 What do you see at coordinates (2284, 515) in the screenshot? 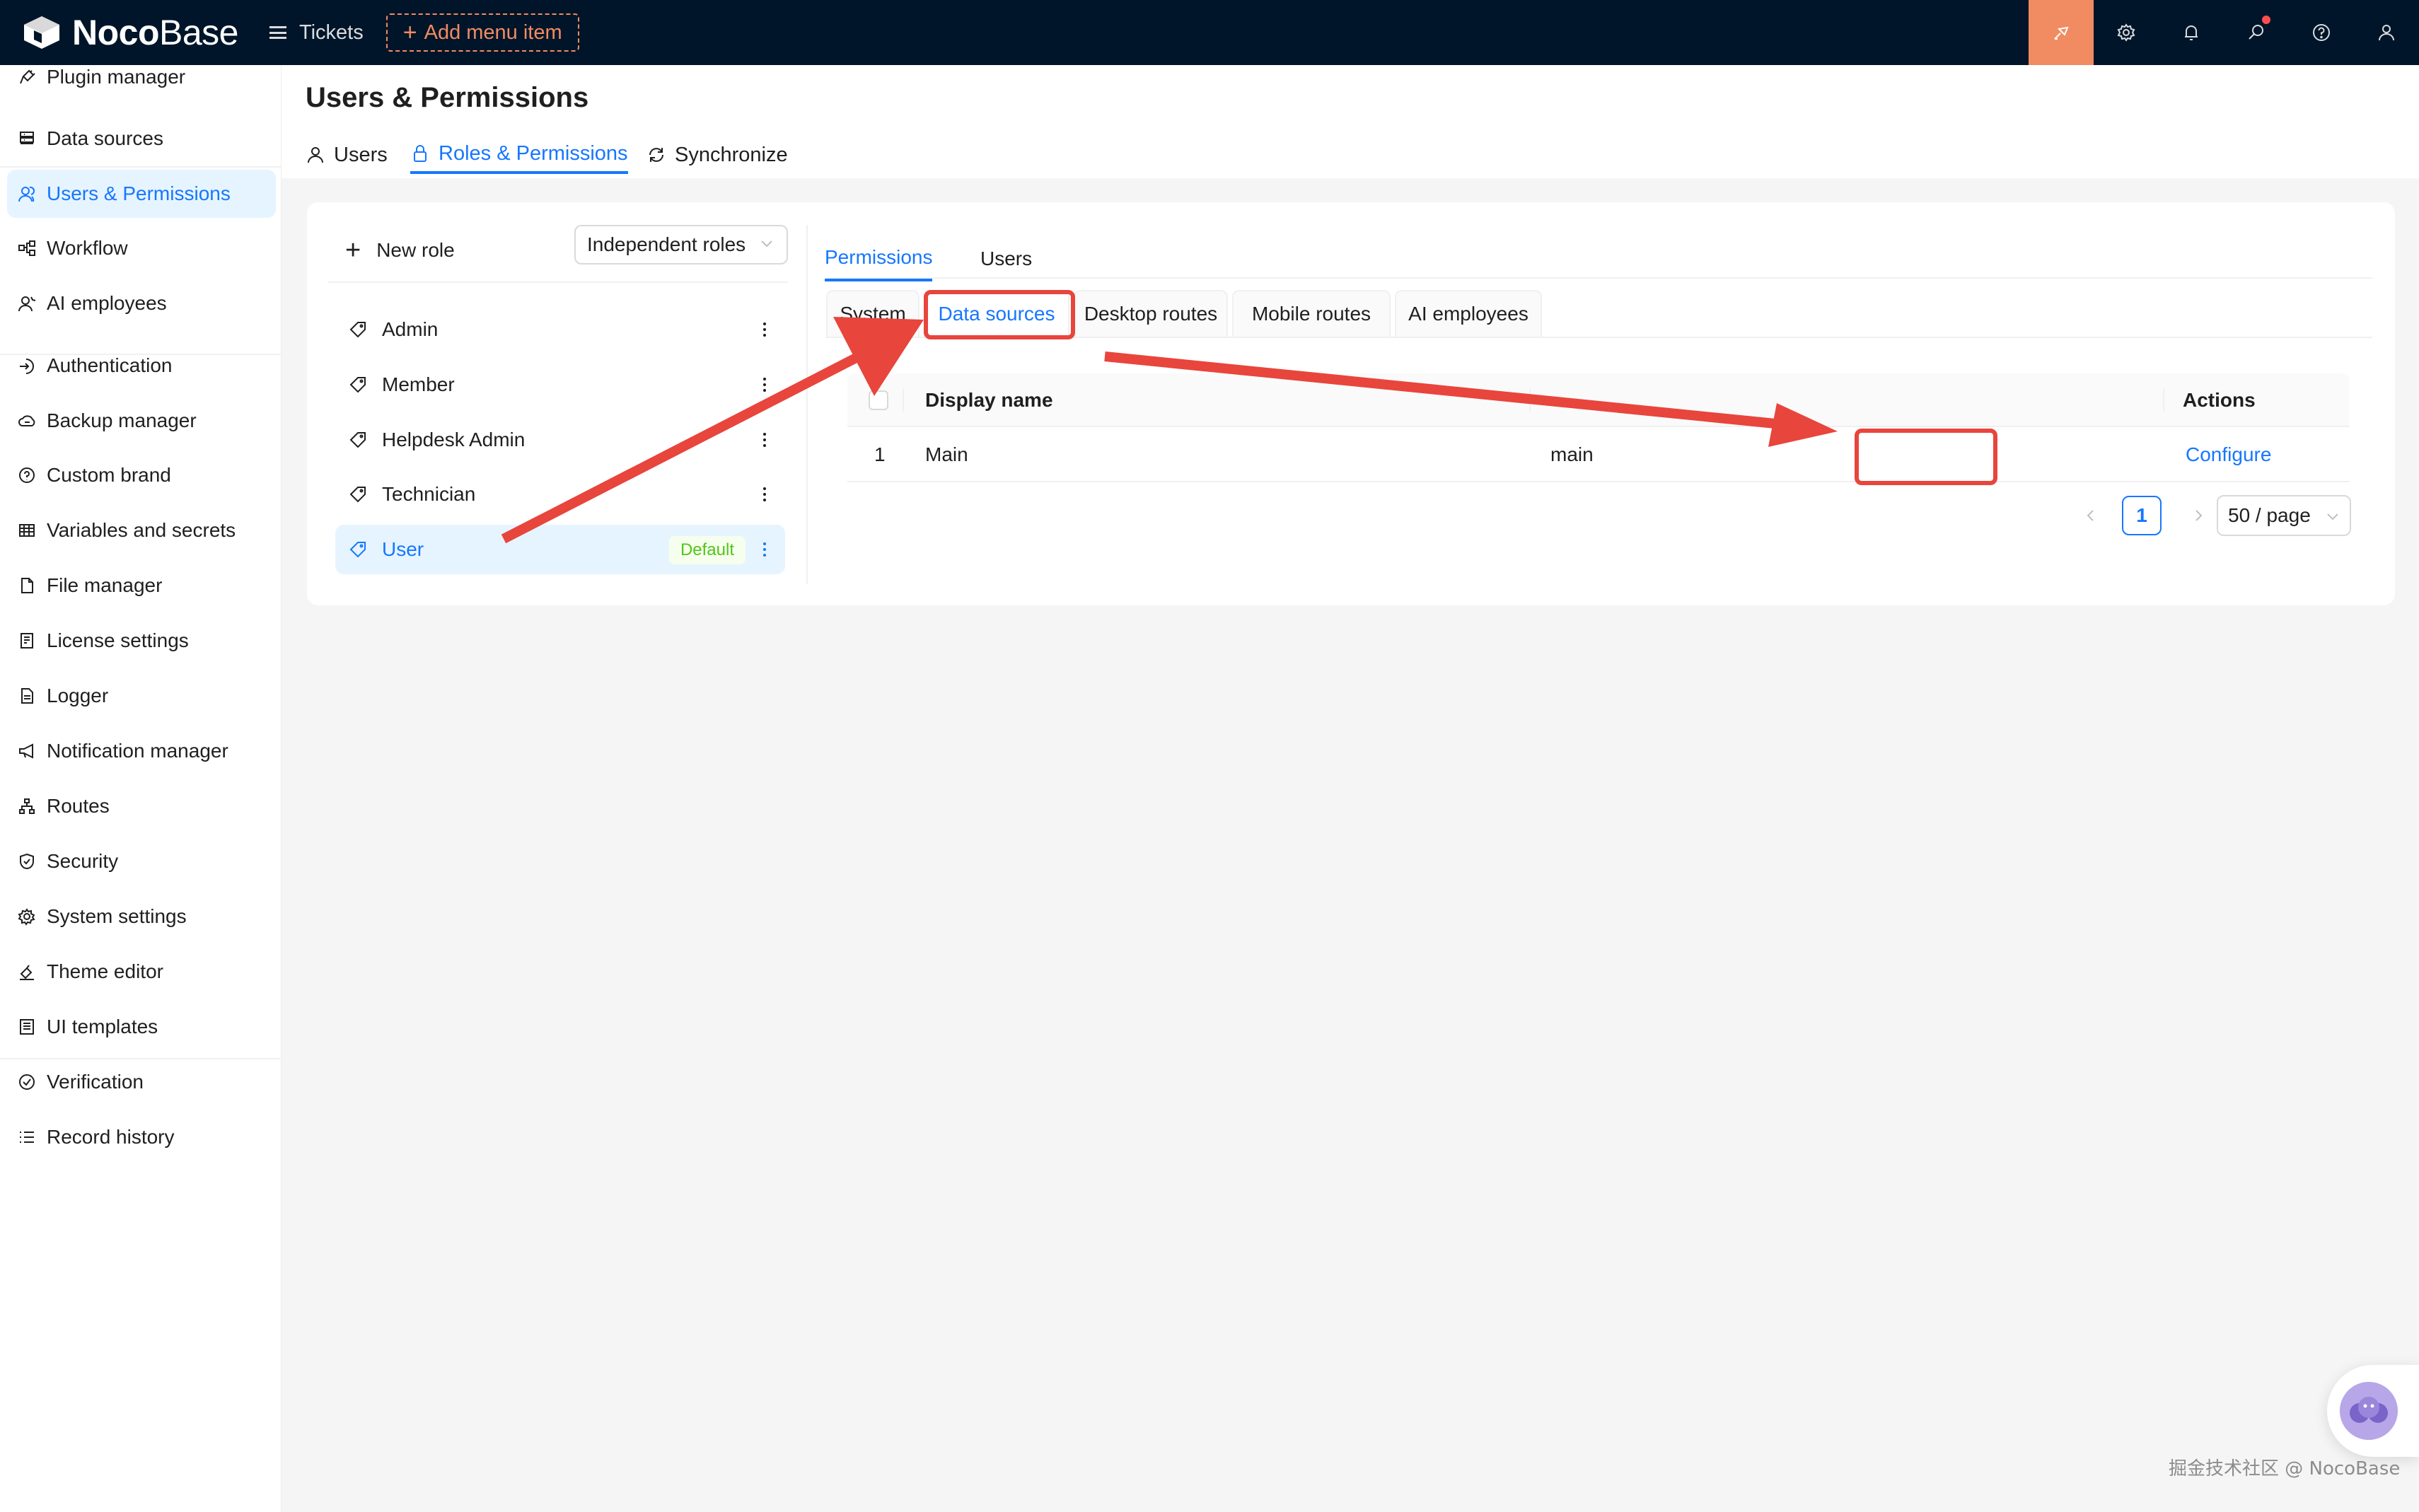
I see `page-size-select: 50 / page` at bounding box center [2284, 515].